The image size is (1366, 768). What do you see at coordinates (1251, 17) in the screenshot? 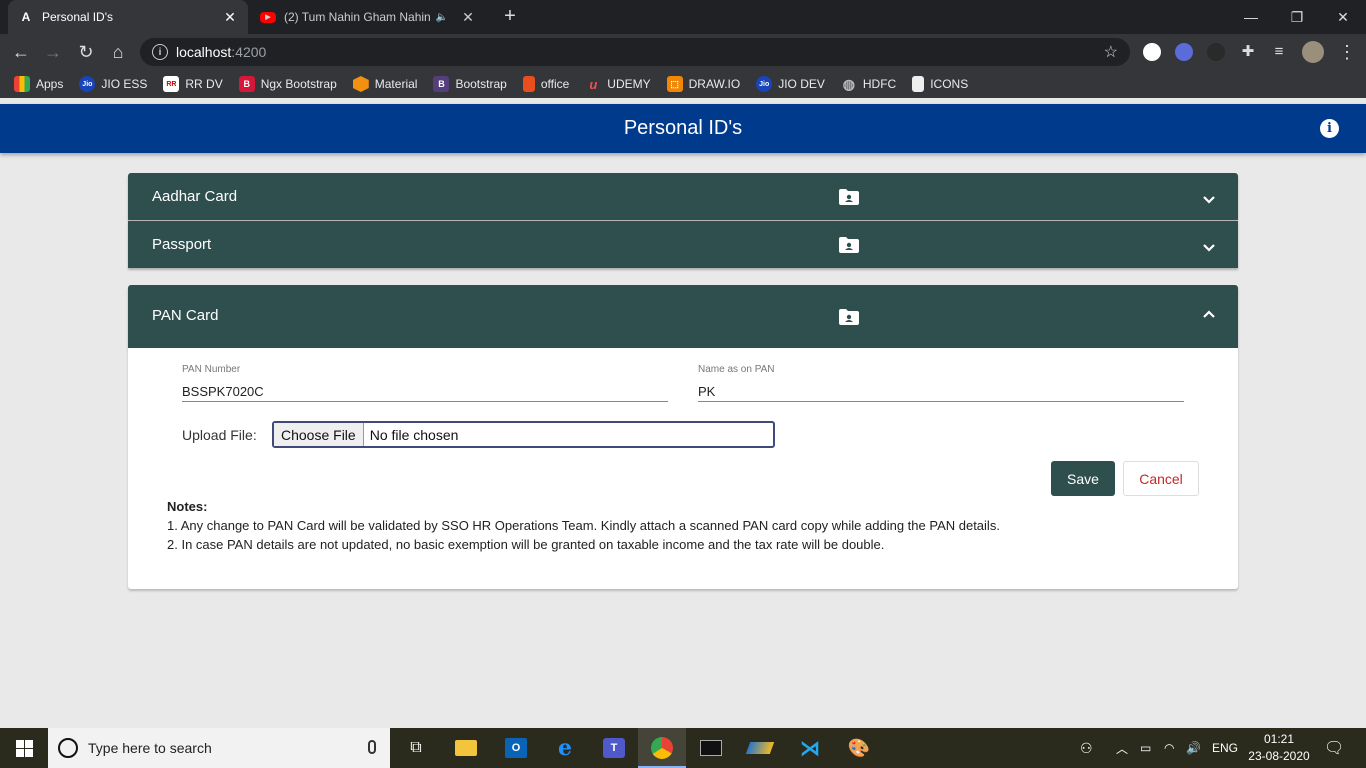
I see `minimize-icon: —` at bounding box center [1251, 17].